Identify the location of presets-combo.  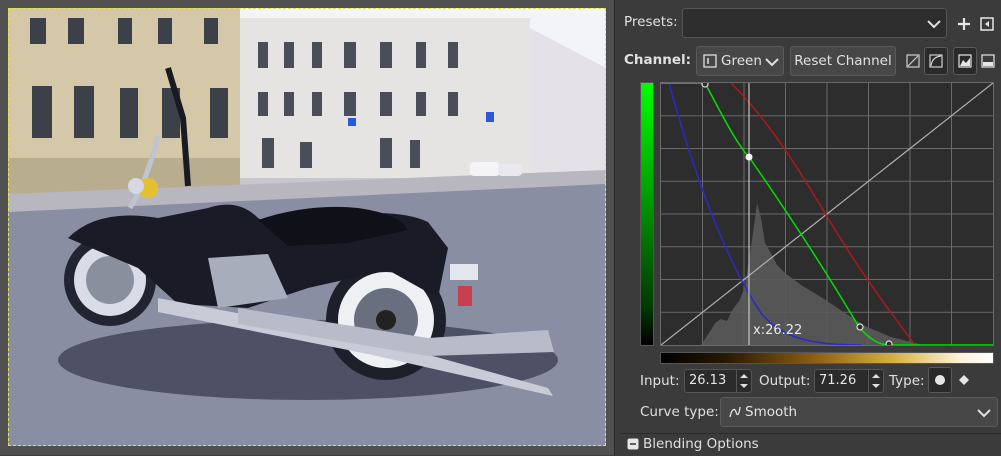
(814, 23).